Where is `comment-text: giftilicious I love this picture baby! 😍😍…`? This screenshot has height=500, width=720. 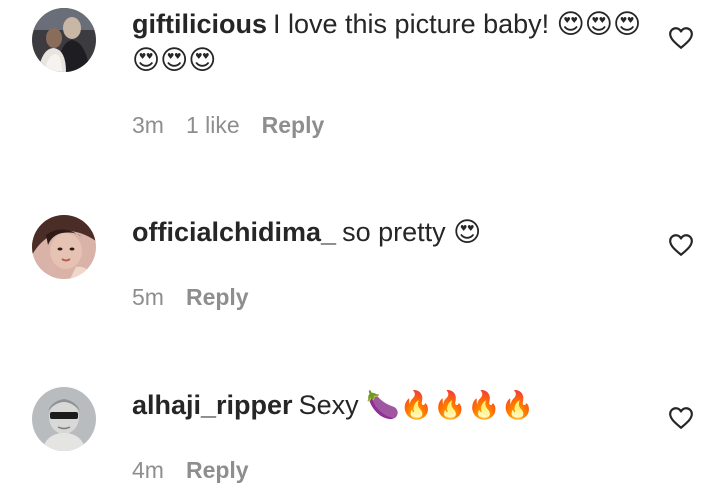 comment-text: giftilicious I love this picture baby! 😍😍… is located at coordinates (392, 42).